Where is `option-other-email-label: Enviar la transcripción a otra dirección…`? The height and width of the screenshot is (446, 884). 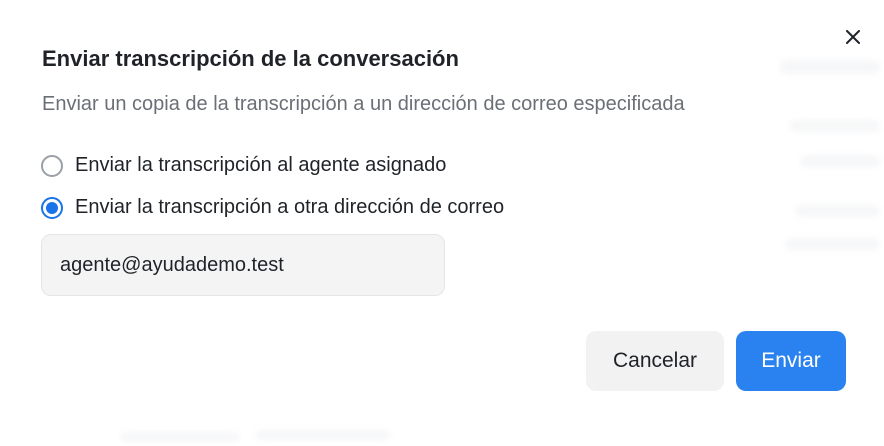 option-other-email-label: Enviar la transcripción a otra dirección… is located at coordinates (290, 207).